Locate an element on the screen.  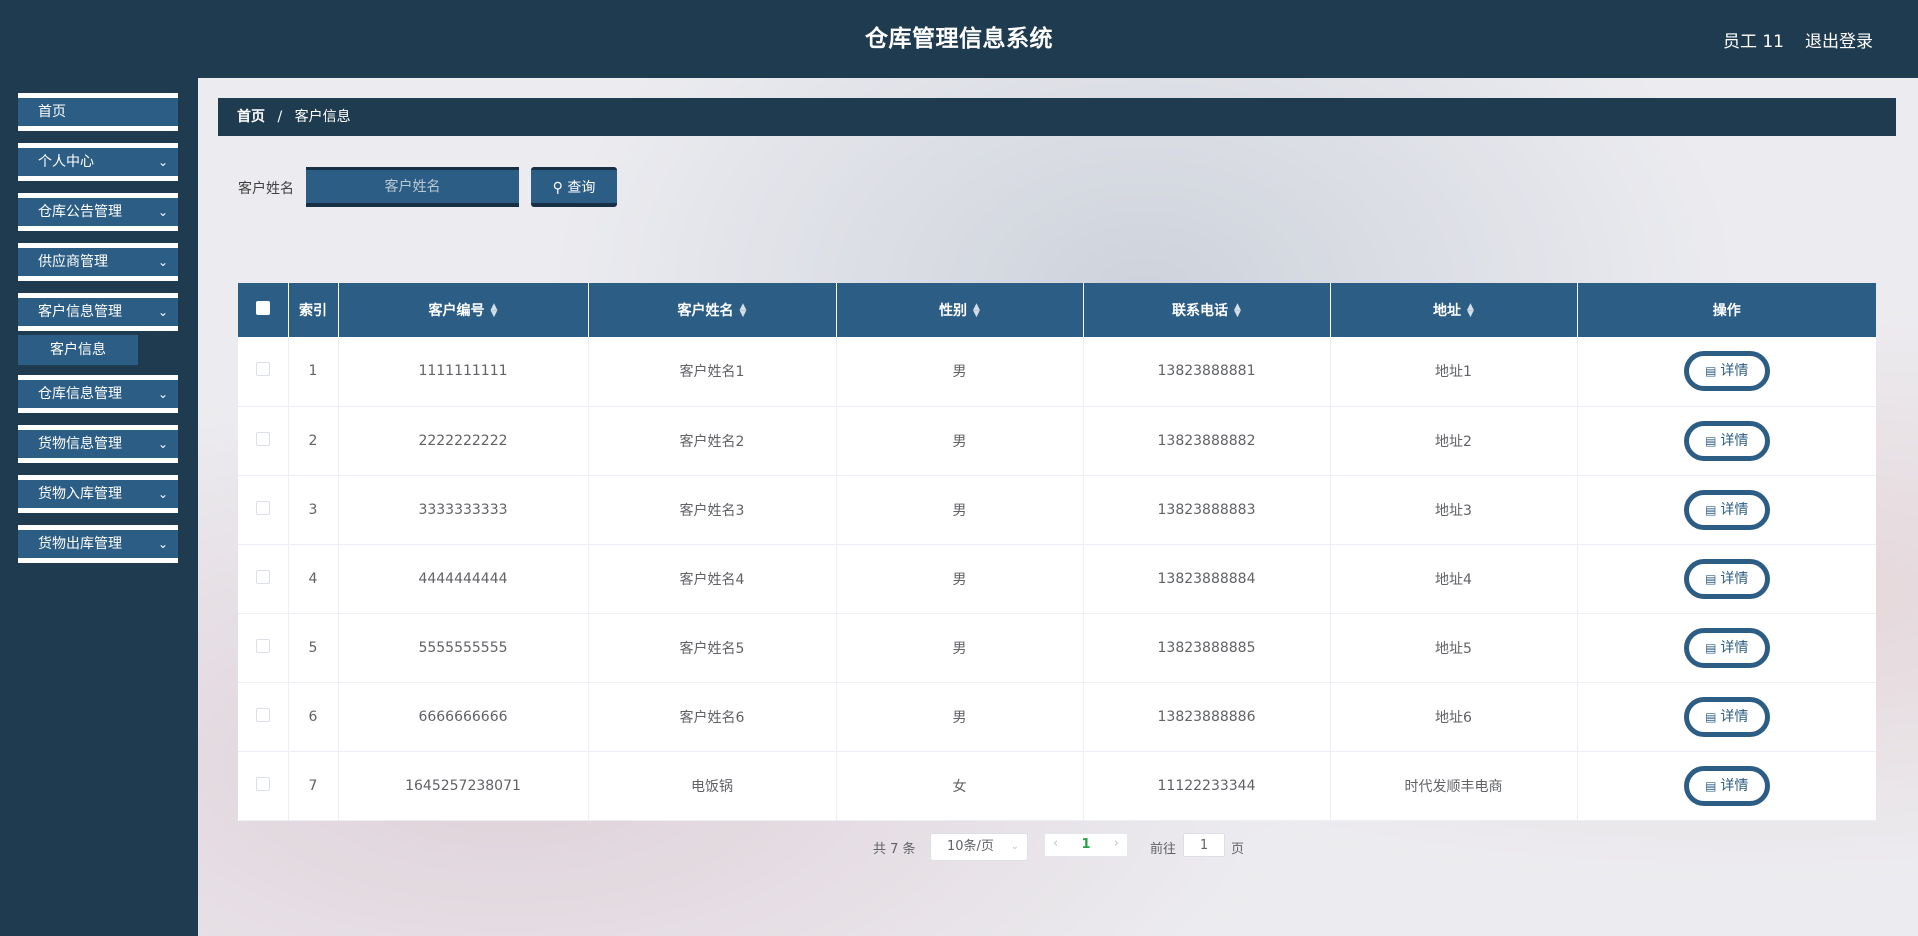
sidebar-item-home: 首页 is located at coordinates (98, 112).